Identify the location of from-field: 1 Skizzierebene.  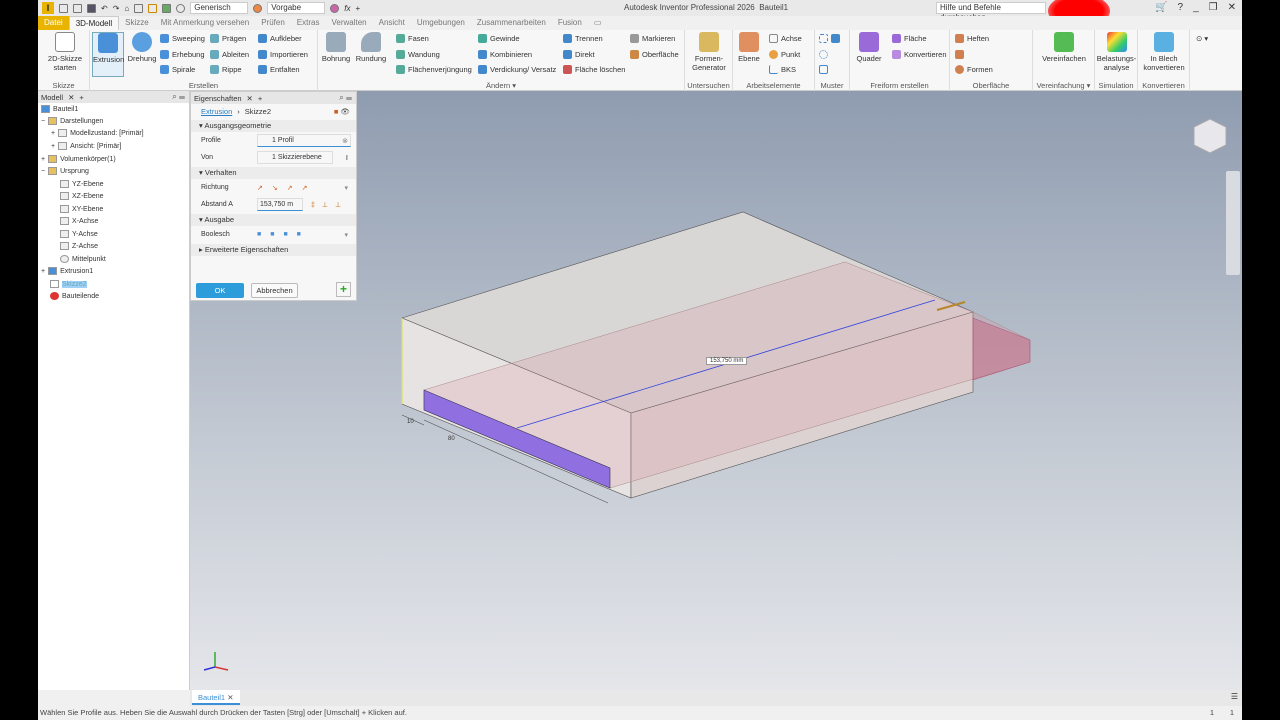
(295, 157).